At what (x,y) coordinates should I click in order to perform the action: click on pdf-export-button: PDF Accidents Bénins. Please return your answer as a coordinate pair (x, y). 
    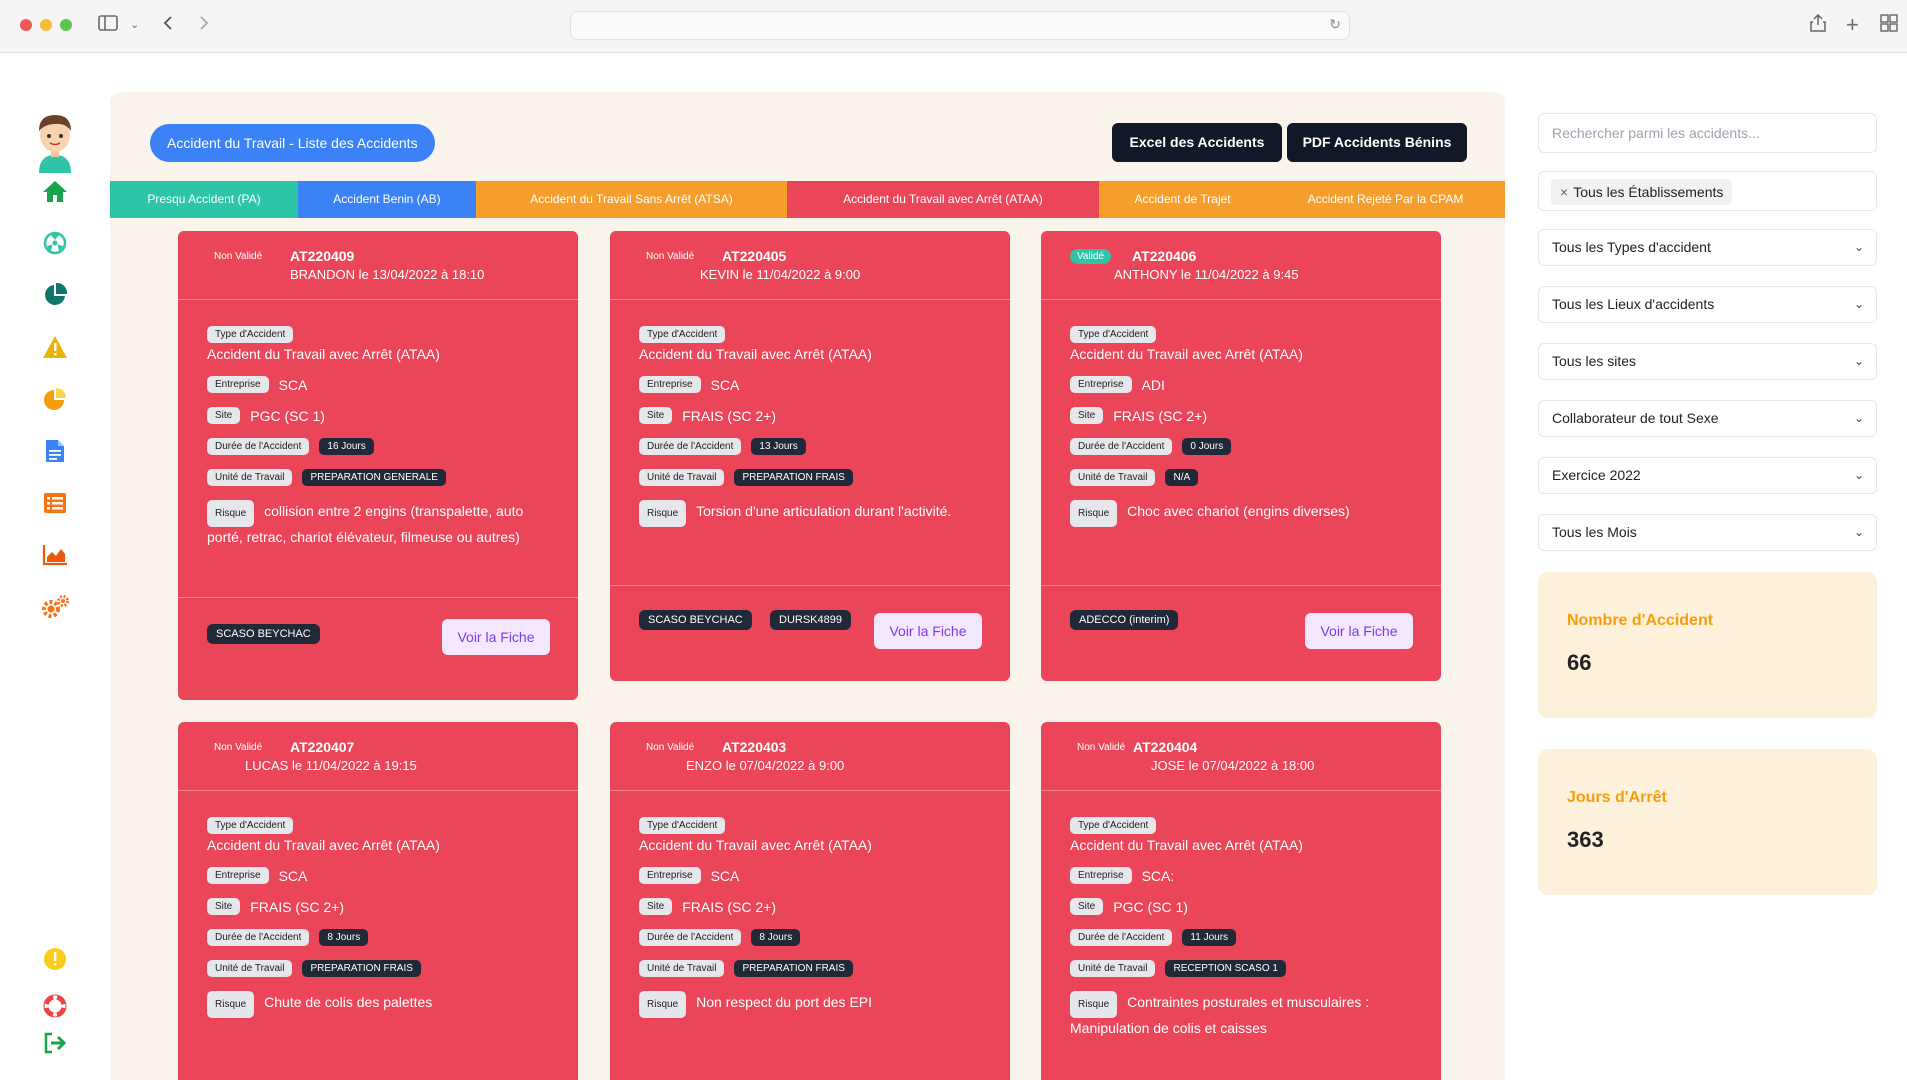
    Looking at the image, I should click on (1377, 142).